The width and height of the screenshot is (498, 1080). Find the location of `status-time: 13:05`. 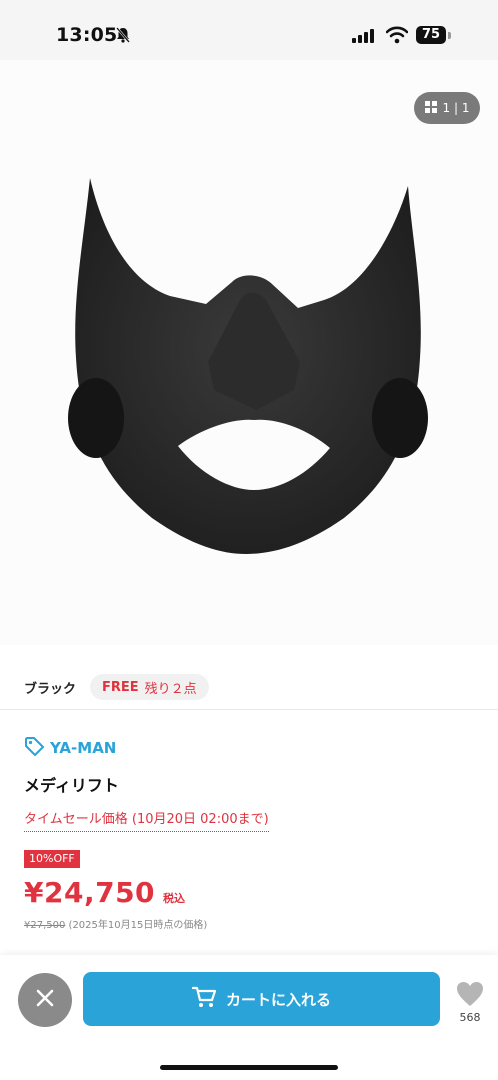

status-time: 13:05 is located at coordinates (87, 35).